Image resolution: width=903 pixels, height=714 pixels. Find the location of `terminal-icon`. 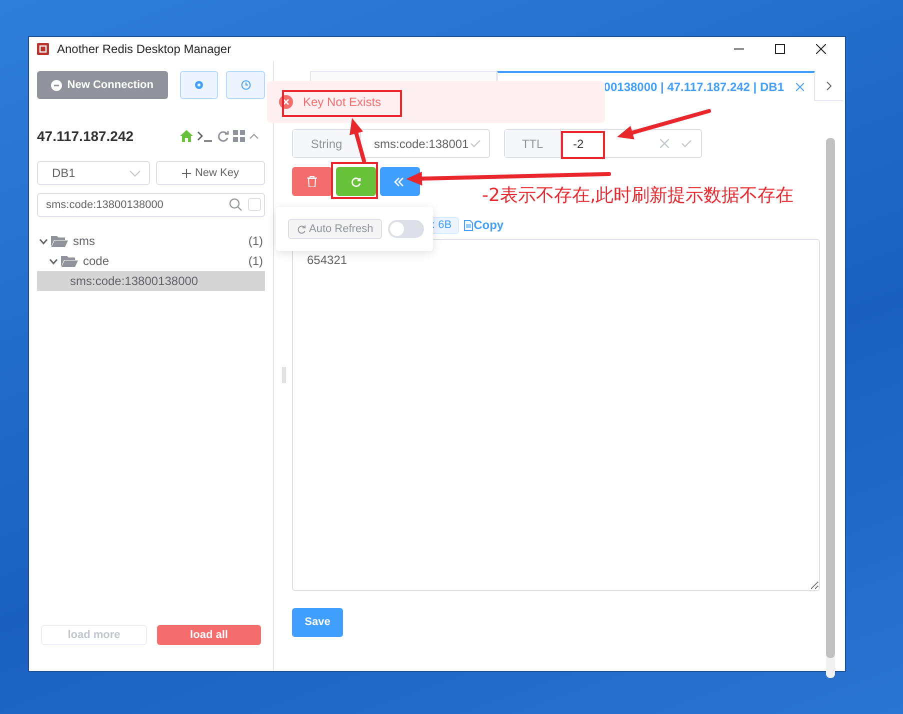

terminal-icon is located at coordinates (205, 136).